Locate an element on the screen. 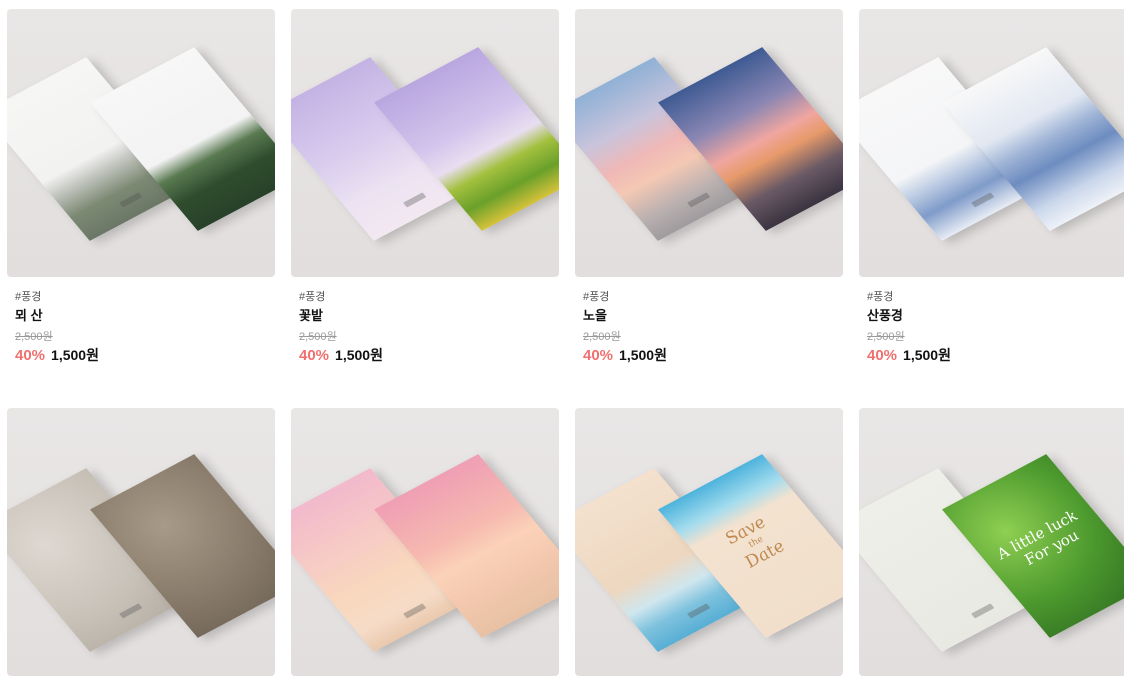  save-the-date-text: Save the Date is located at coordinates (755, 542).